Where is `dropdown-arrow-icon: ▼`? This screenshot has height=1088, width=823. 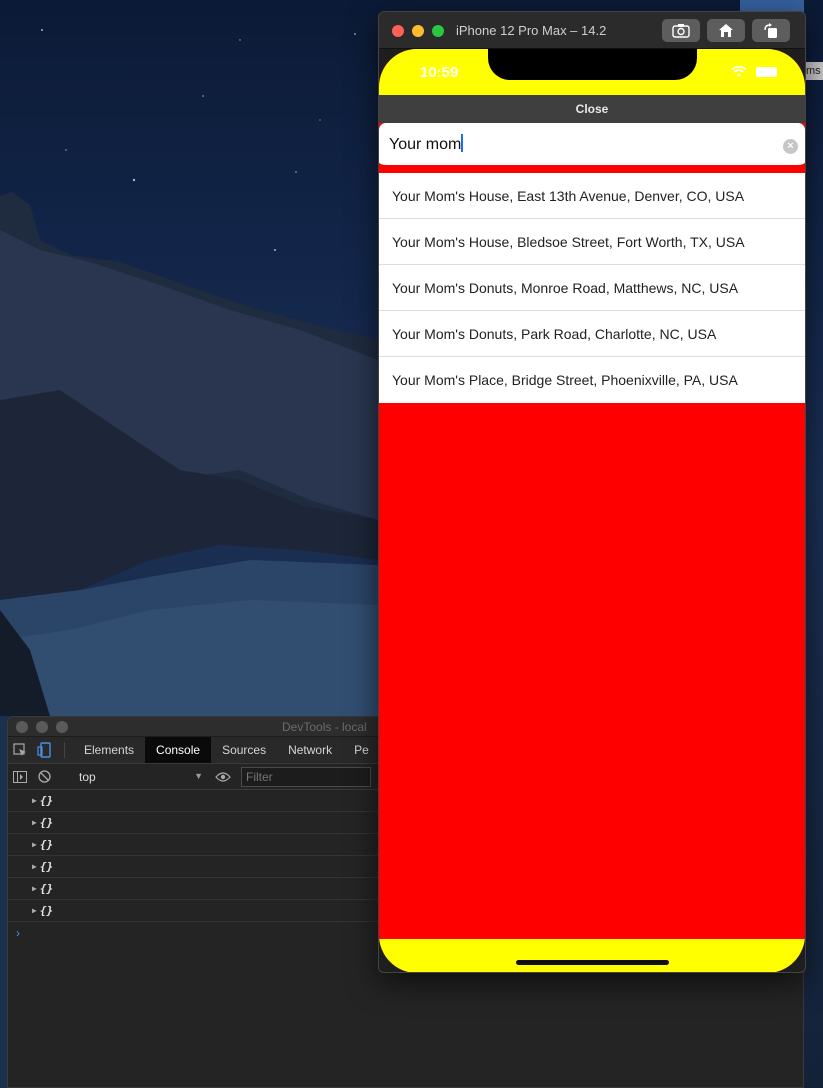
dropdown-arrow-icon: ▼ is located at coordinates (198, 776).